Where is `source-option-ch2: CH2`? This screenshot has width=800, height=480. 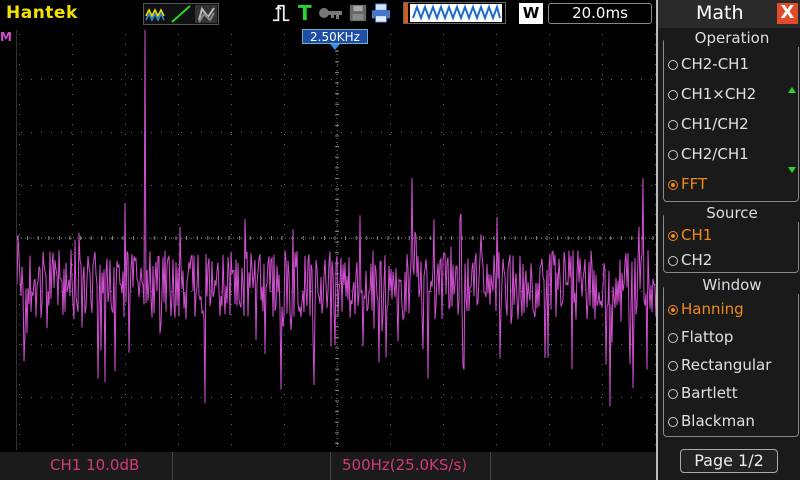 source-option-ch2: CH2 is located at coordinates (690, 260).